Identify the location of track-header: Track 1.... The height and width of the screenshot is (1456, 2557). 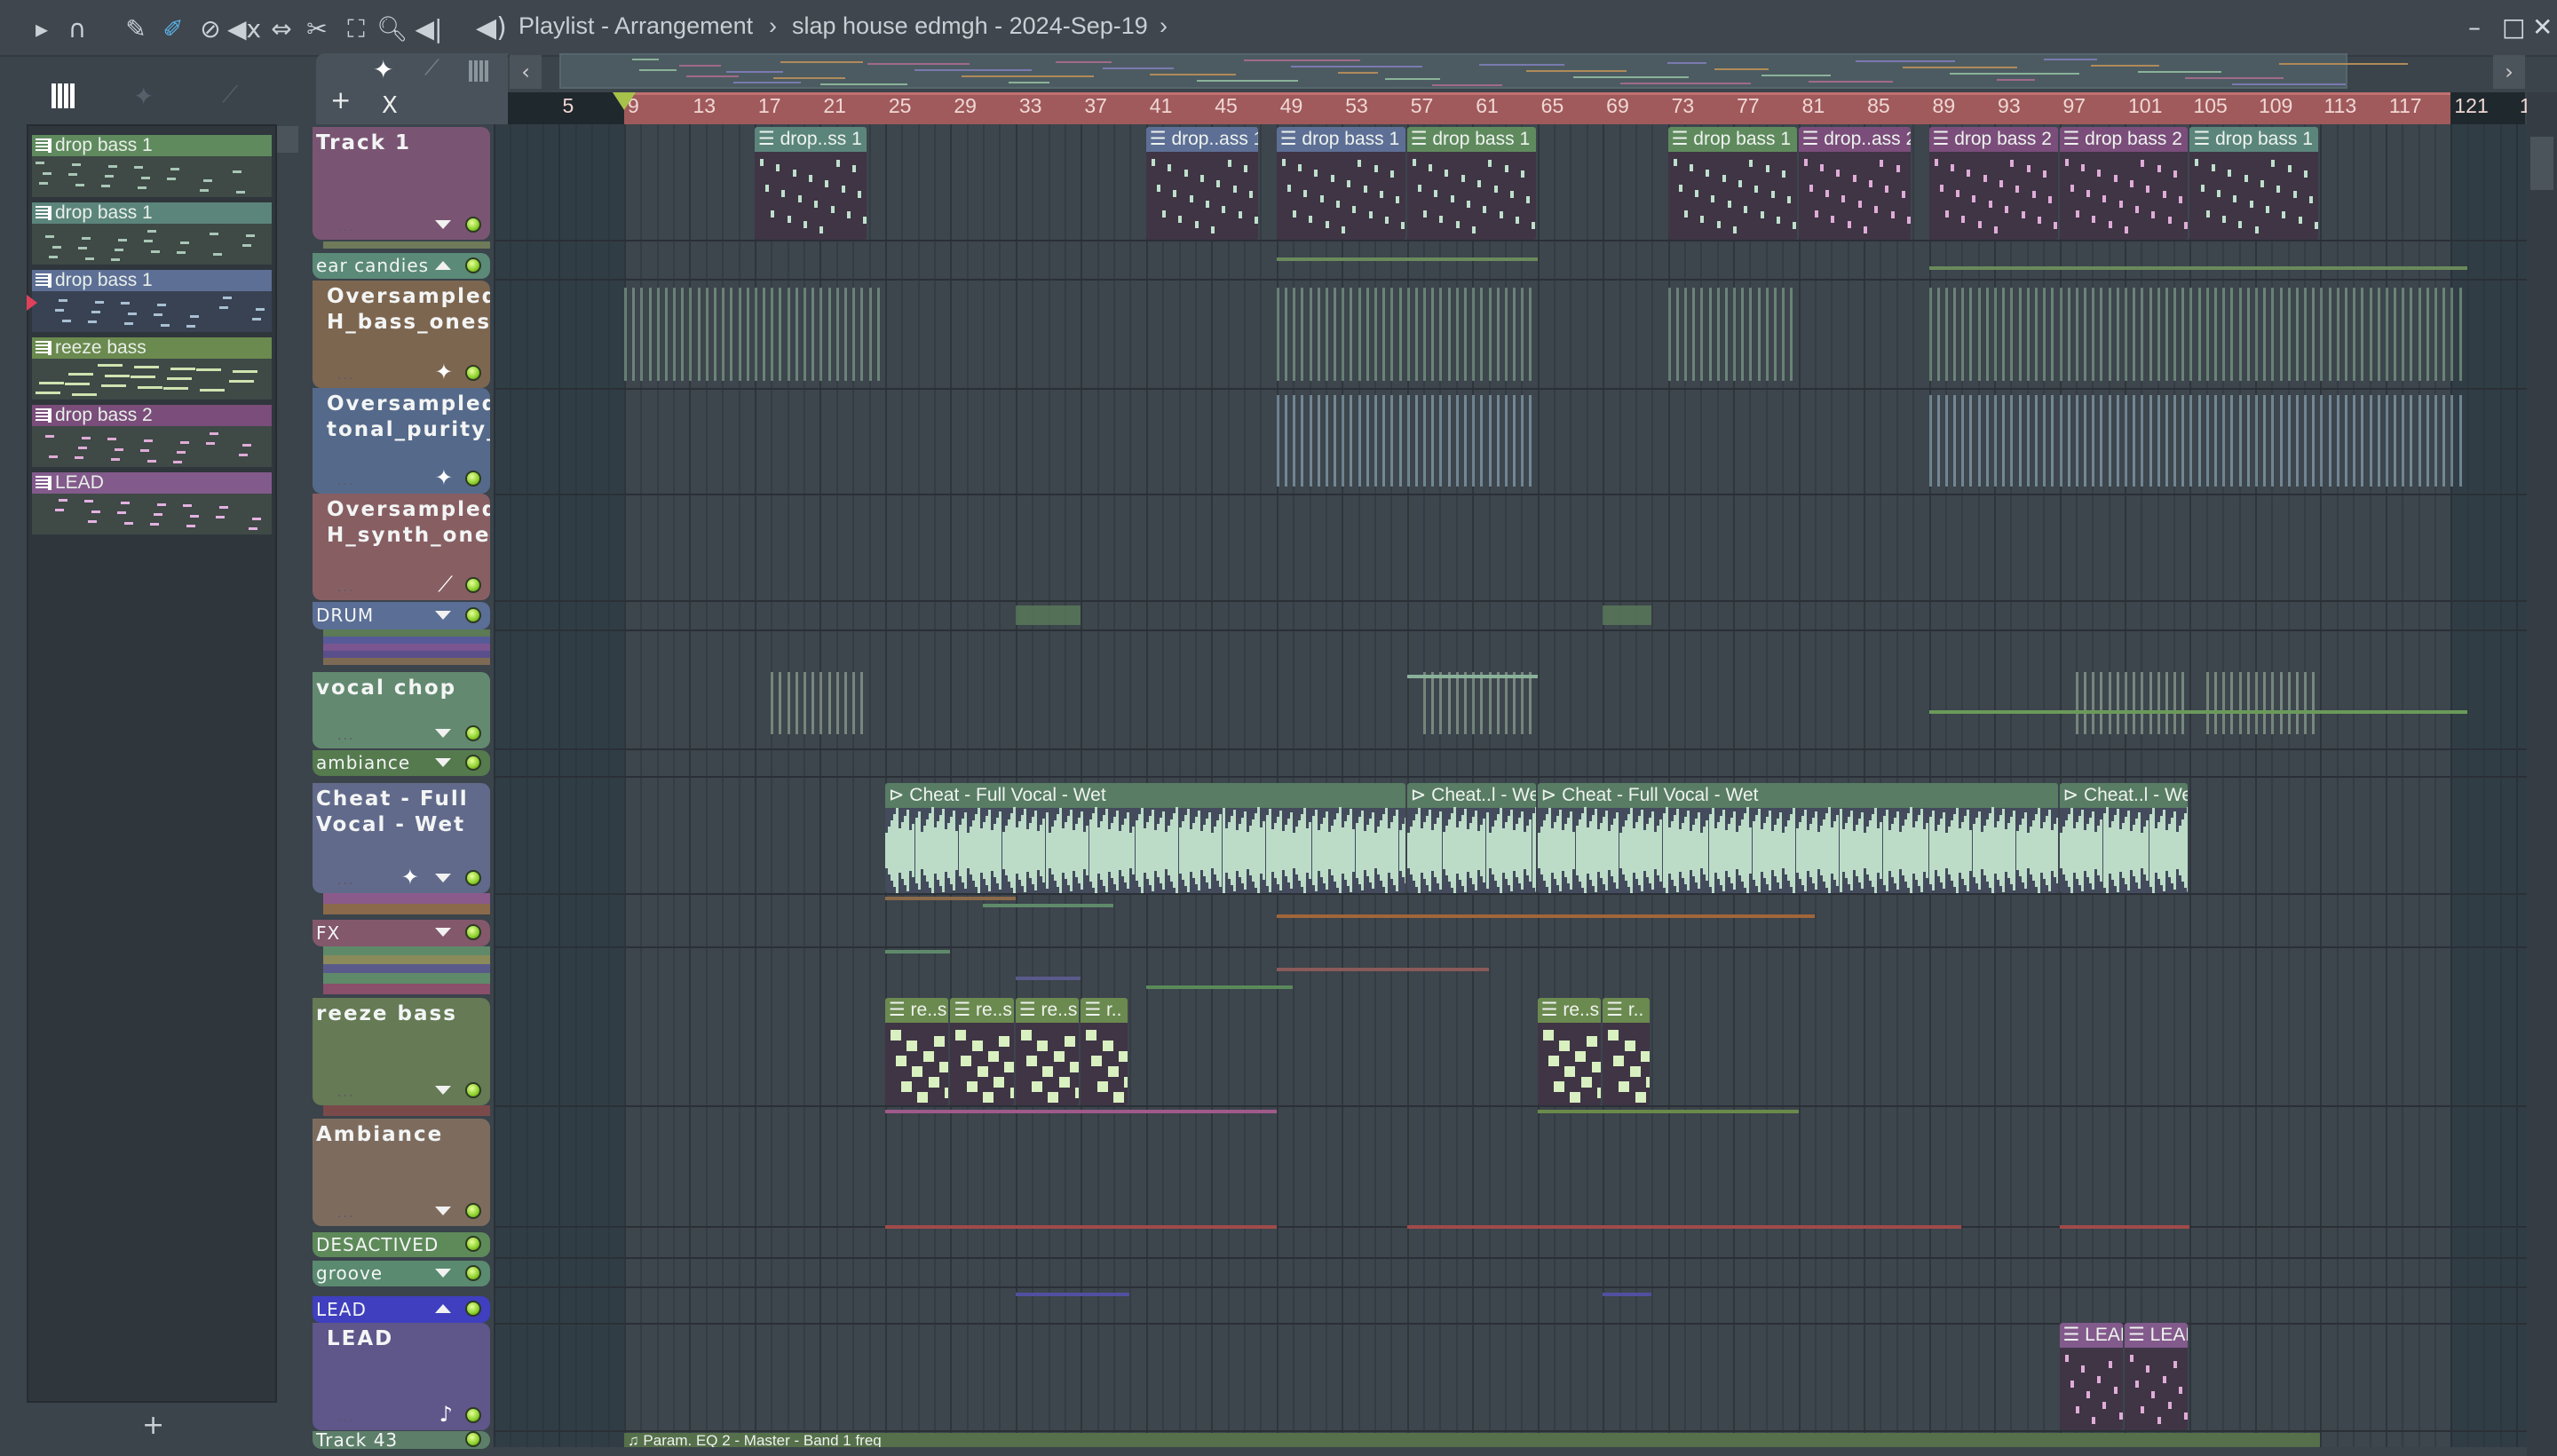
(401, 183).